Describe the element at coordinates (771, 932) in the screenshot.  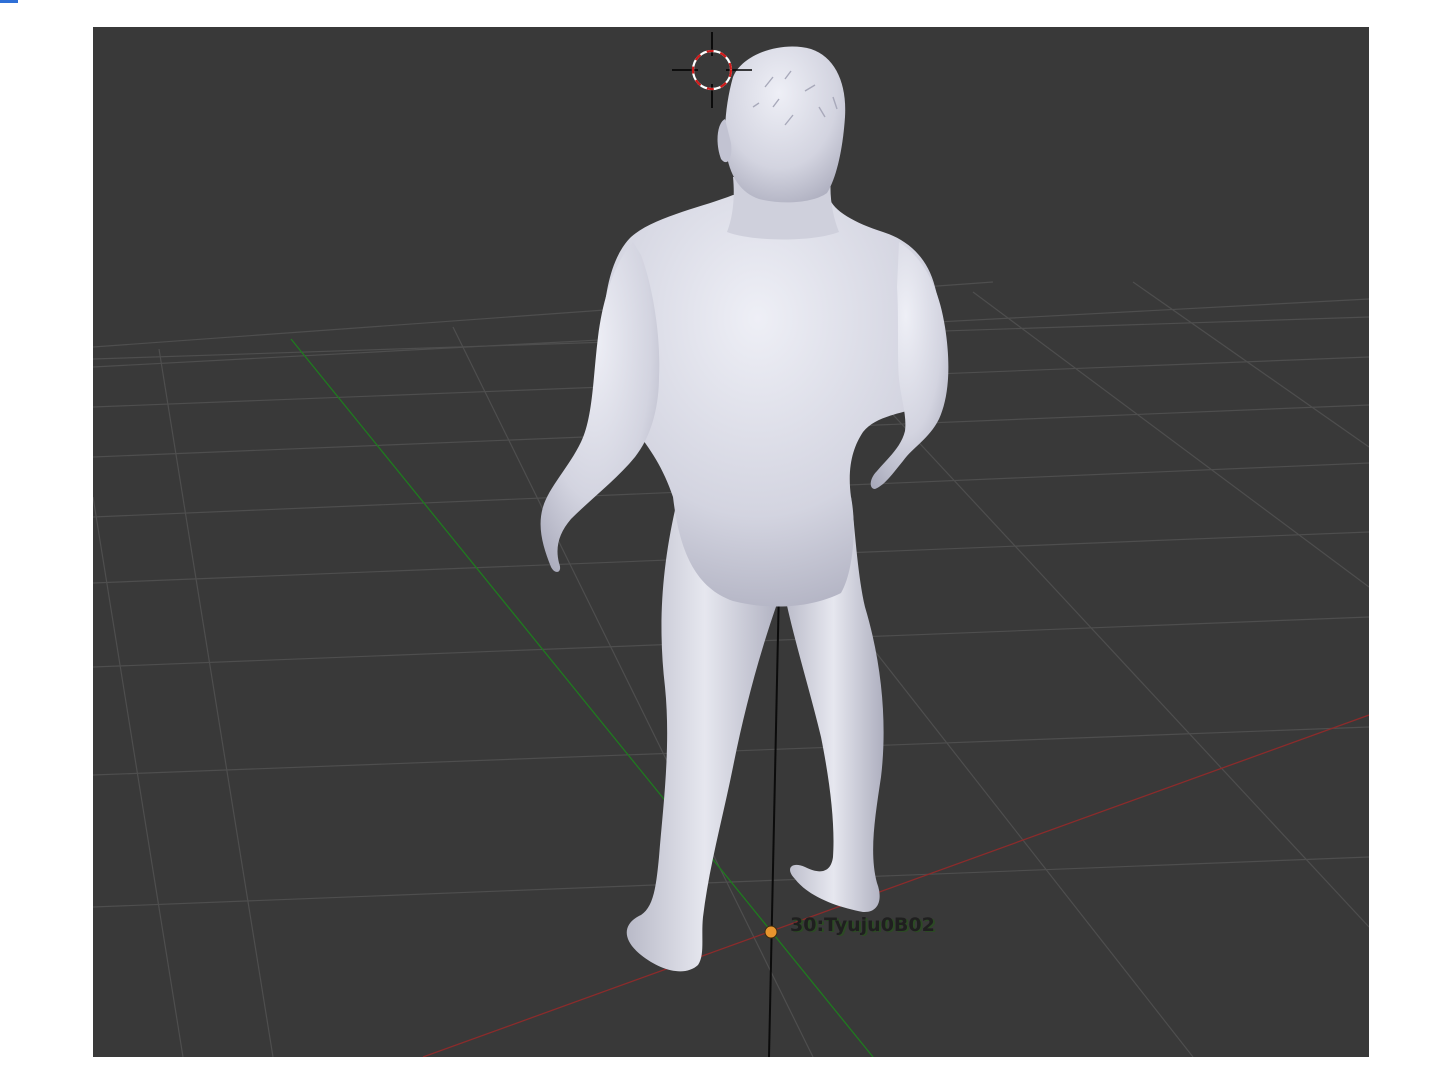
I see `object-origin-icon` at that location.